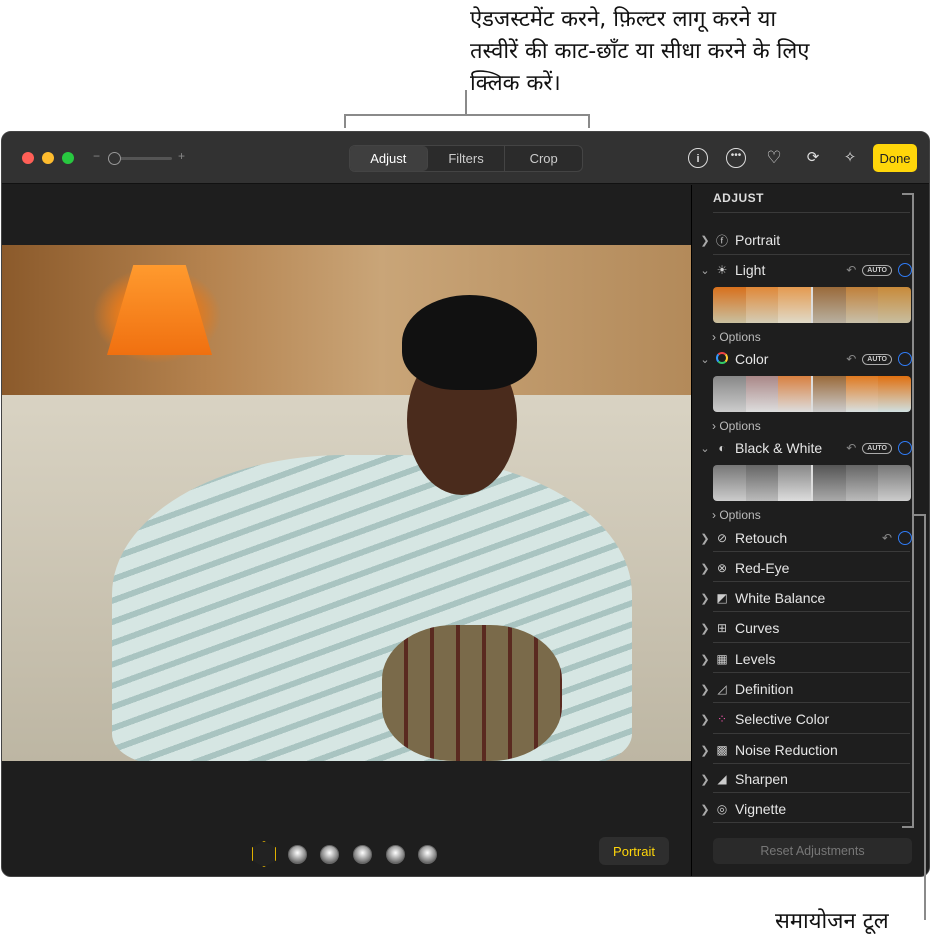 The image size is (931, 942). What do you see at coordinates (722, 598) in the screenshot?
I see `white-balance-icon: ◩` at bounding box center [722, 598].